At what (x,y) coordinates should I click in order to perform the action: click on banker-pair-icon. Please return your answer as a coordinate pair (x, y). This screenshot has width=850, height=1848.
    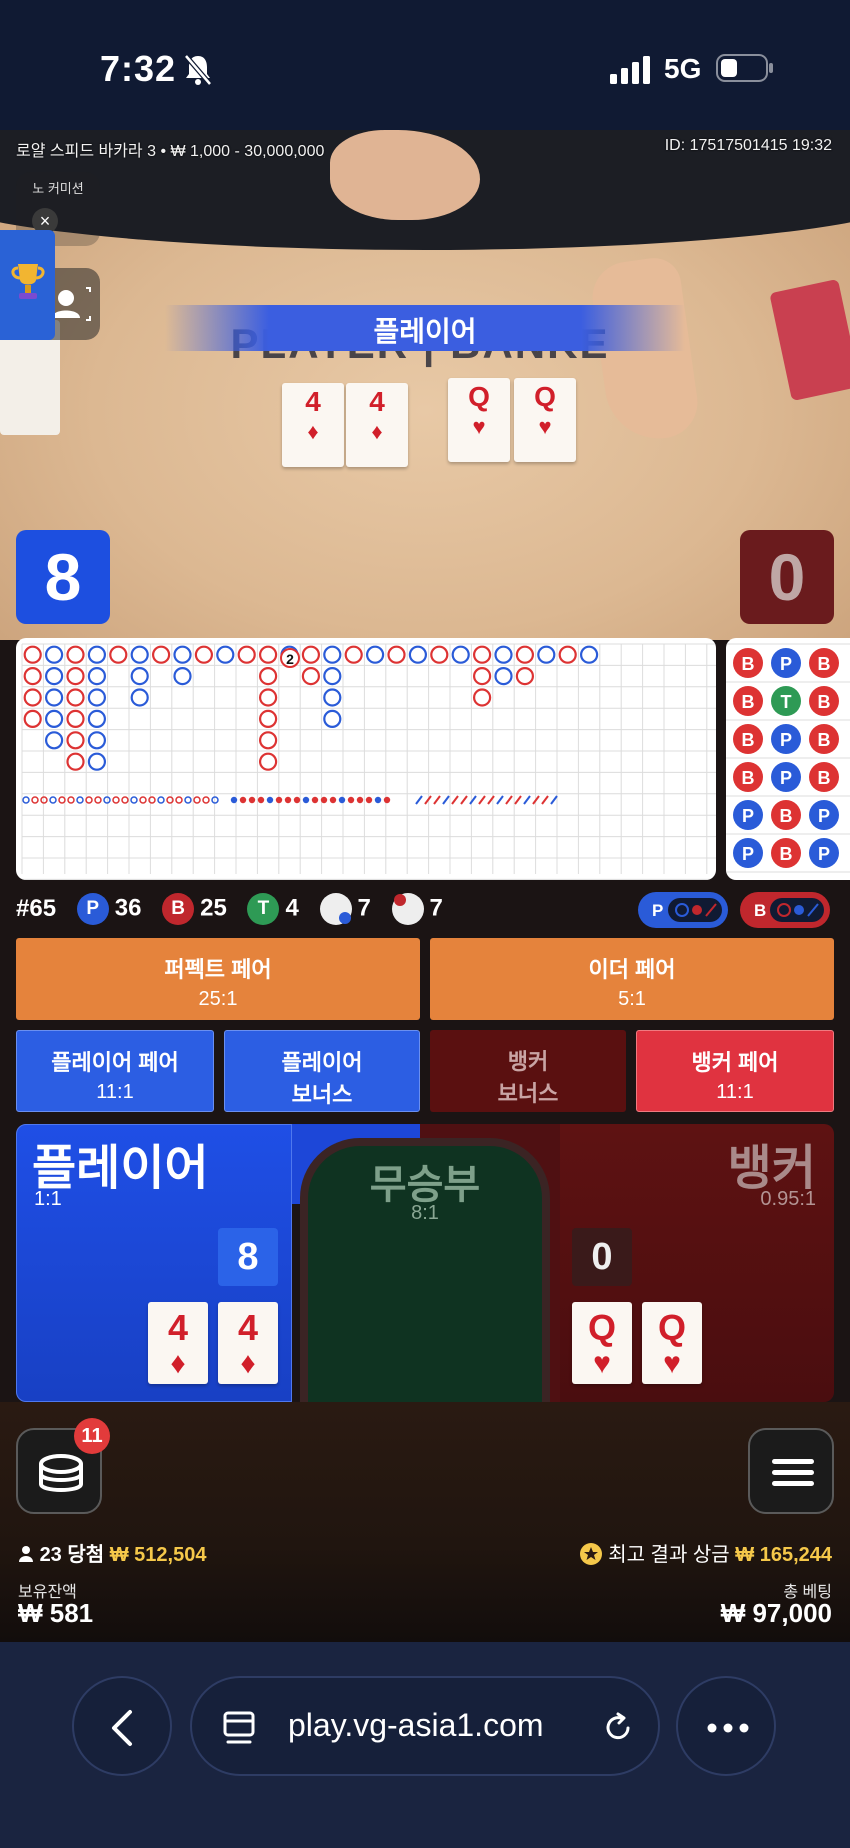
    Looking at the image, I should click on (407, 909).